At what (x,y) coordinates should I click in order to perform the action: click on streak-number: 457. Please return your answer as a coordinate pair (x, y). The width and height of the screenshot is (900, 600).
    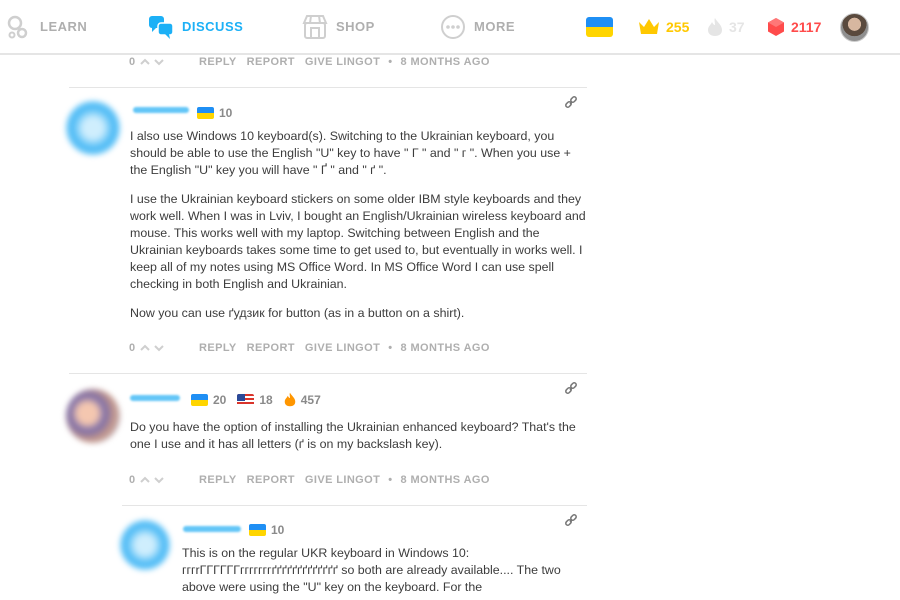
    Looking at the image, I should click on (310, 399).